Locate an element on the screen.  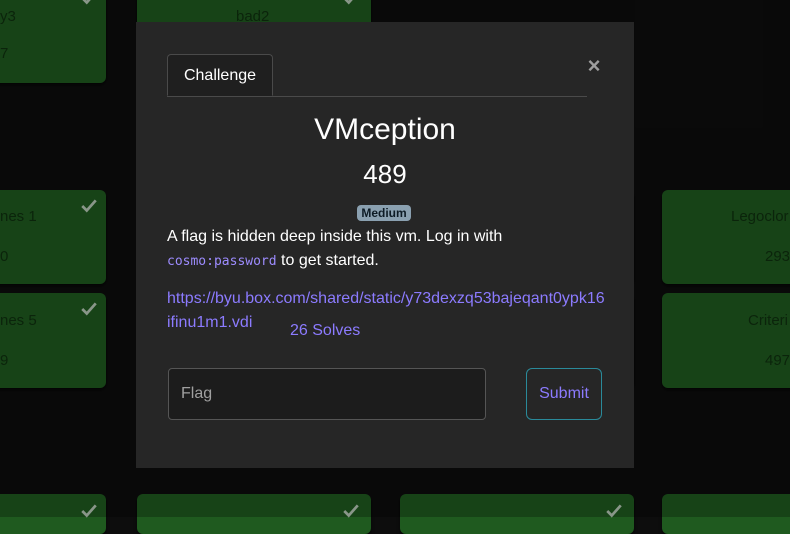
description-text-end: to get started. is located at coordinates (327, 260).